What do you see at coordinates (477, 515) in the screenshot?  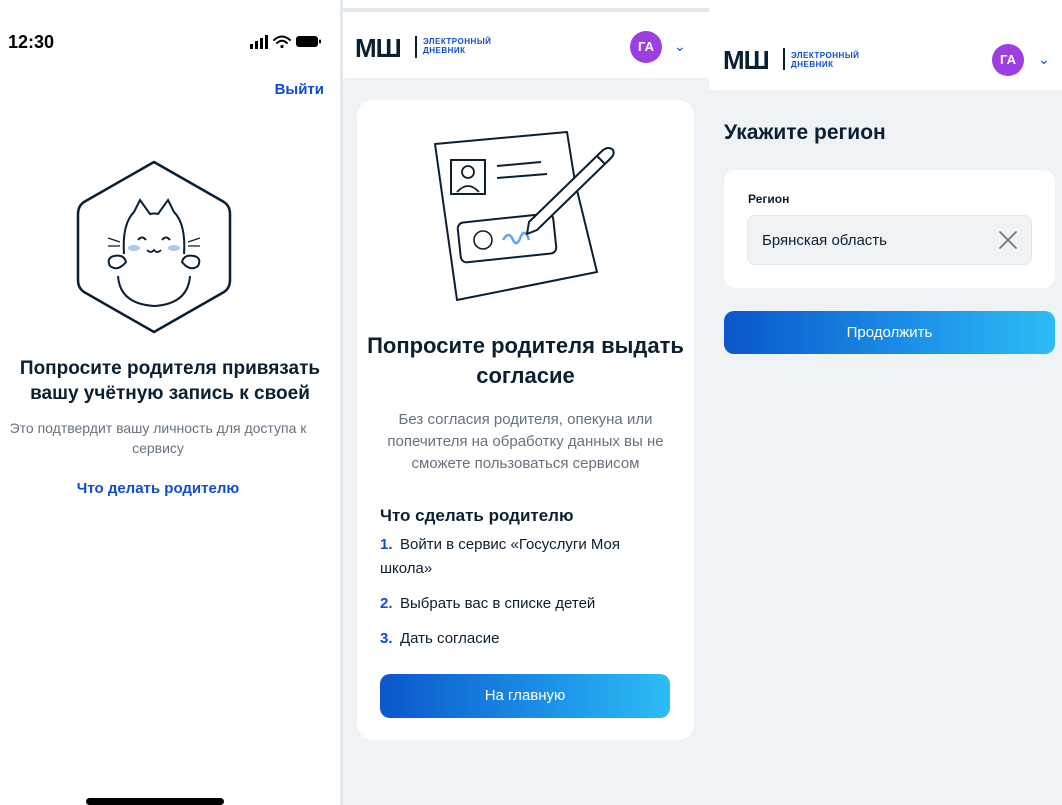 I see `steps-title: Что сделать родителю` at bounding box center [477, 515].